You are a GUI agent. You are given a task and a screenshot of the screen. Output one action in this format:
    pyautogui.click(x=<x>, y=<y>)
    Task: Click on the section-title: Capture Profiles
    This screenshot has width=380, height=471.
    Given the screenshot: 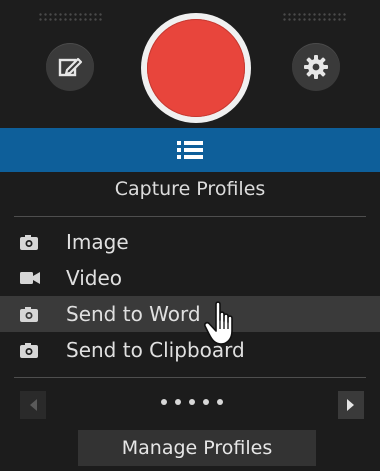 What is the action you would take?
    pyautogui.click(x=190, y=189)
    